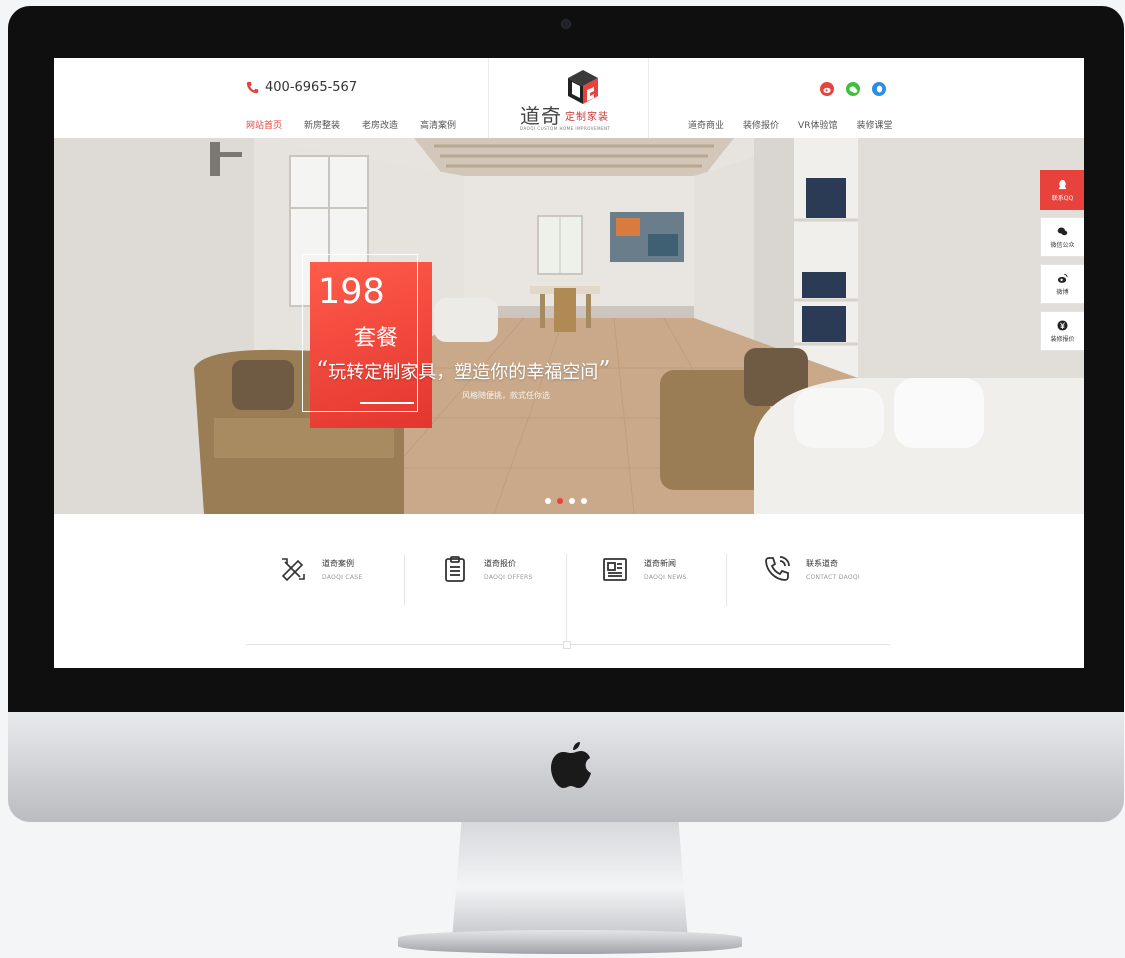 Image resolution: width=1125 pixels, height=958 pixels. Describe the element at coordinates (761, 124) in the screenshot. I see `nav-item-quote: 装修报价` at that location.